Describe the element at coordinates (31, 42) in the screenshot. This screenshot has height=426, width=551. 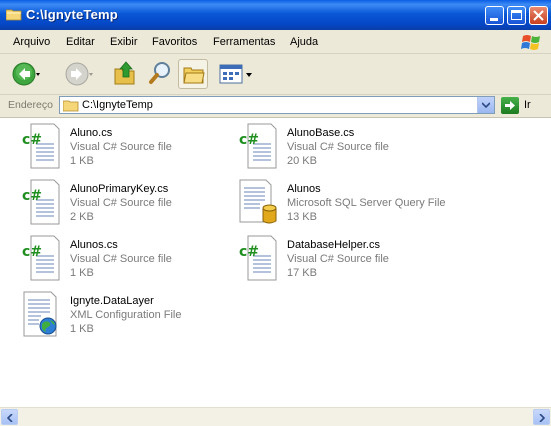
I see `menu-arquivo: Arquivo` at that location.